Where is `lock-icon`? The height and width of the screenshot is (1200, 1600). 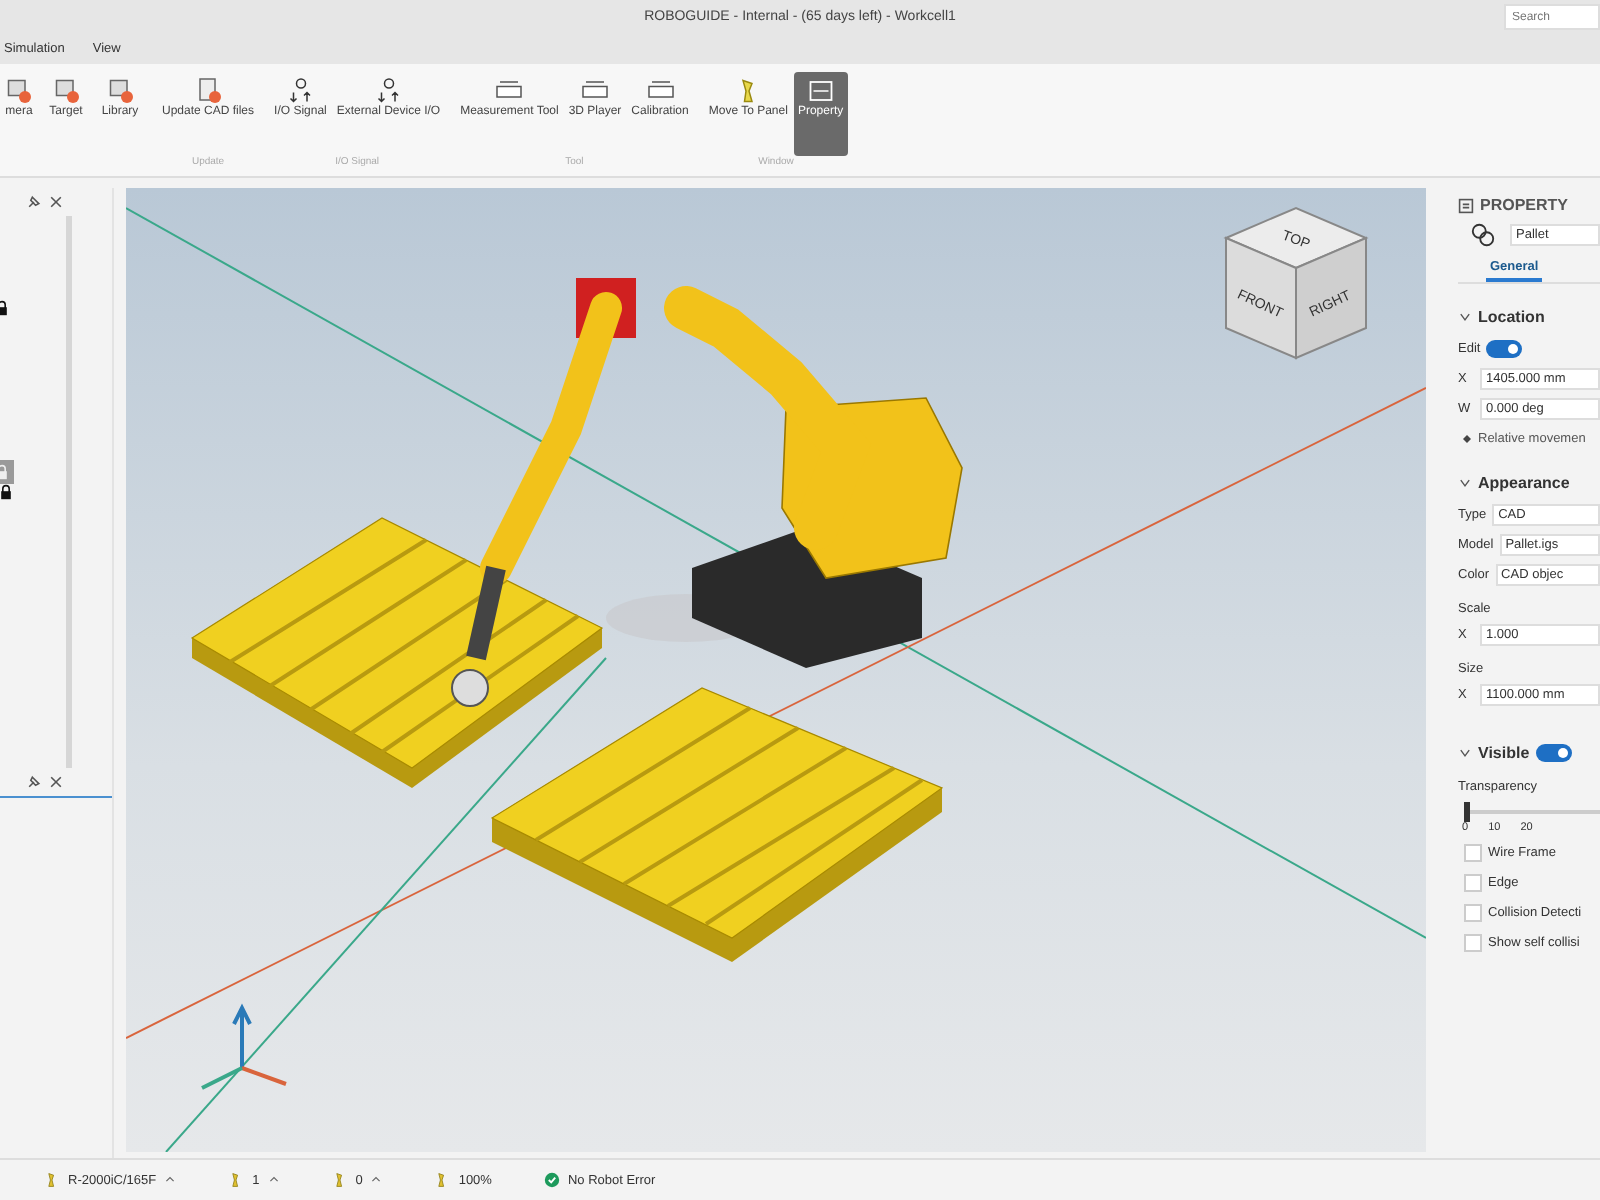
lock-icon is located at coordinates (7, 492).